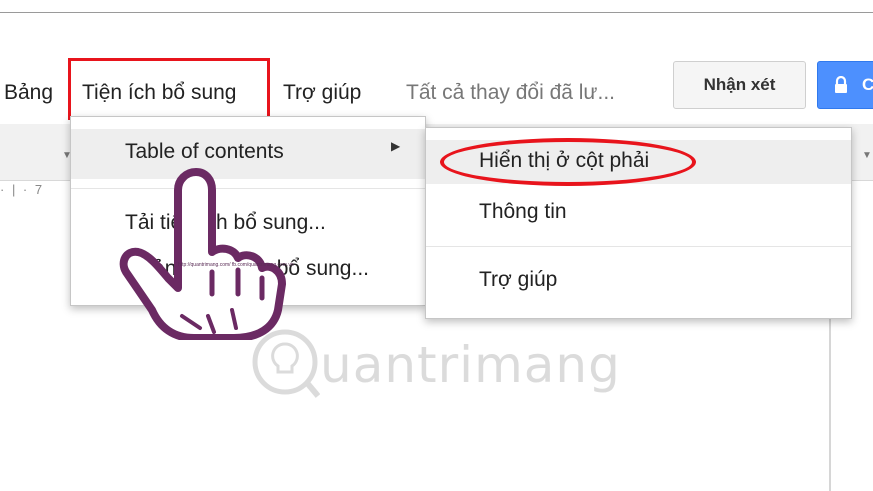 The image size is (873, 491). What do you see at coordinates (322, 93) in the screenshot?
I see `menu-help: Trợ giúp` at bounding box center [322, 93].